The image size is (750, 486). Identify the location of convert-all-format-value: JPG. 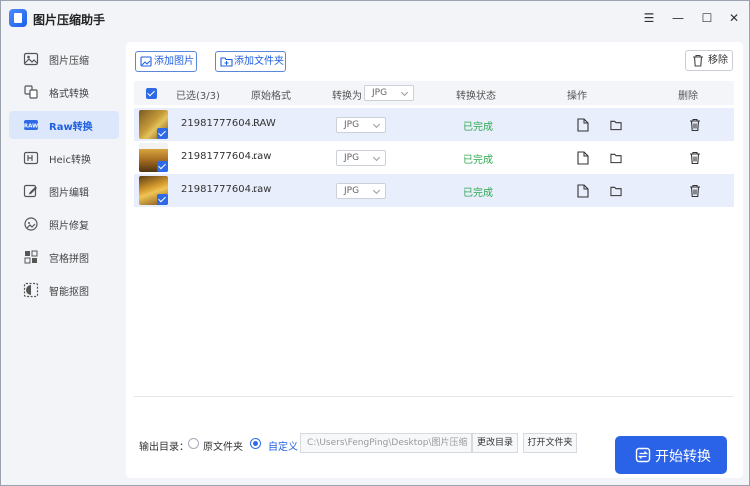
(380, 93).